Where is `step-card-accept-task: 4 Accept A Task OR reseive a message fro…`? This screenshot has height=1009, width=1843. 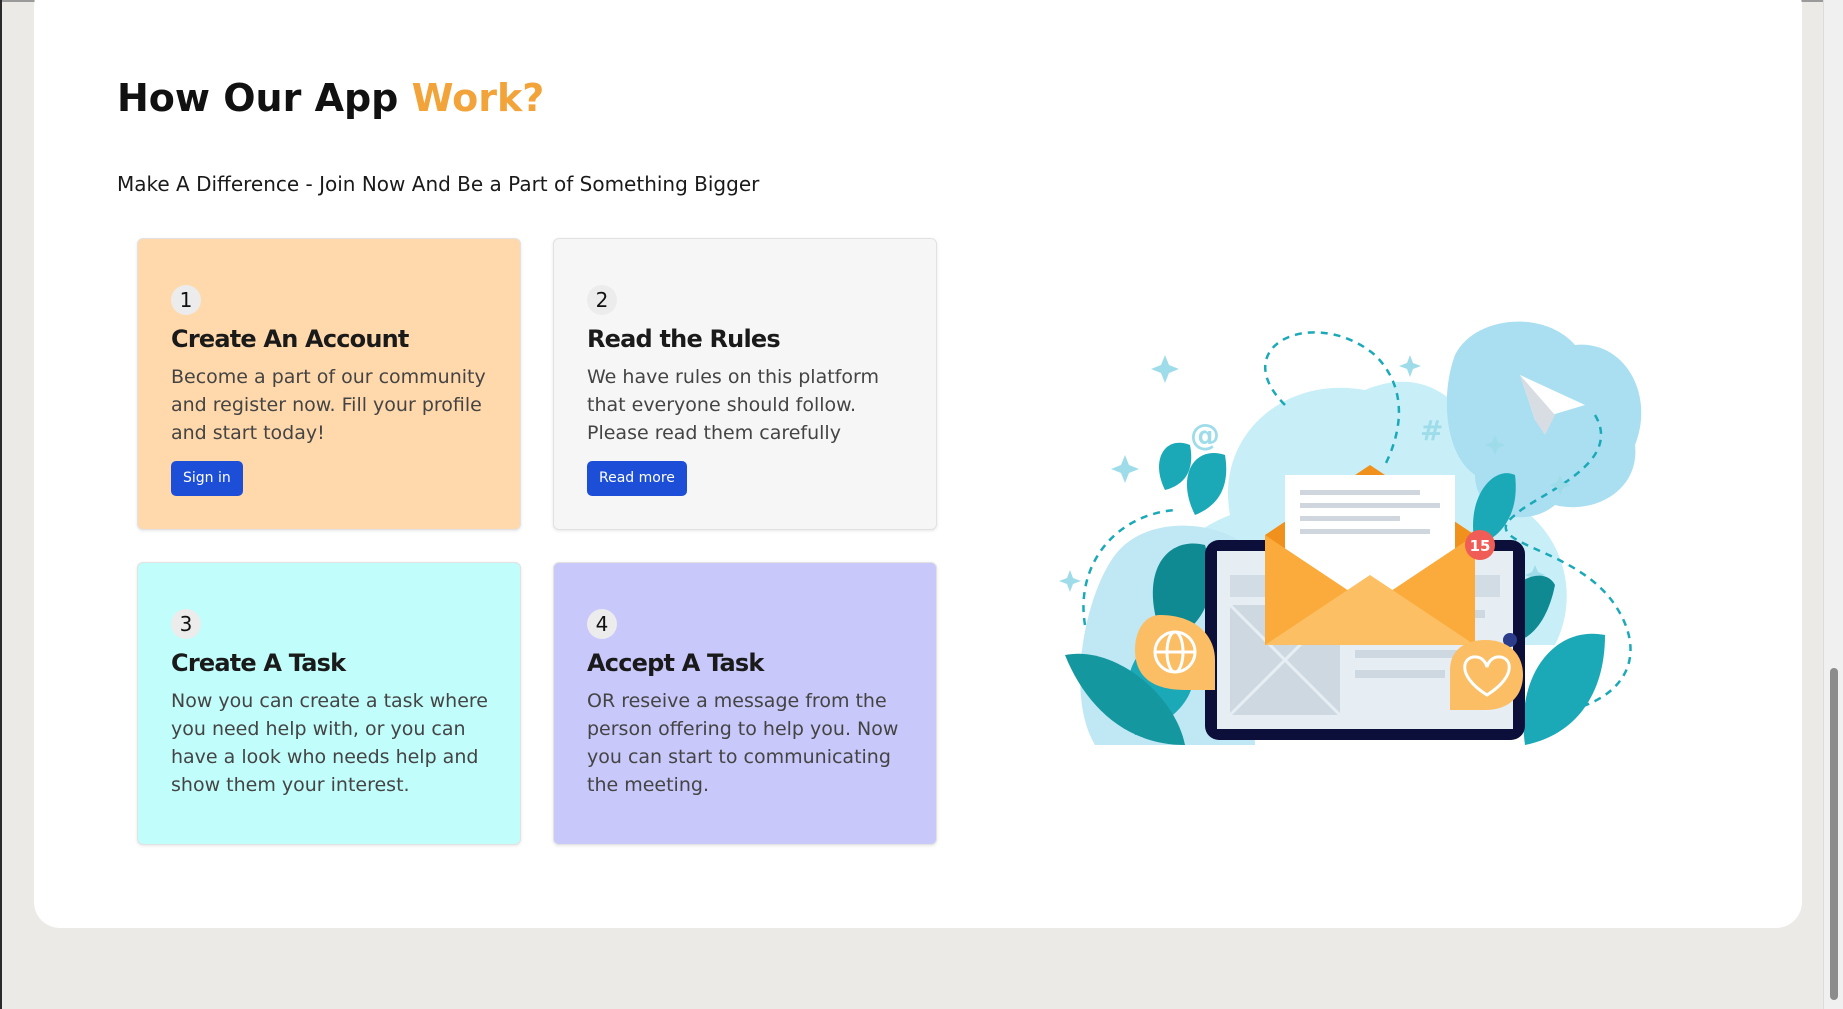
step-card-accept-task: 4 Accept A Task OR reseive a message fro… is located at coordinates (745, 703).